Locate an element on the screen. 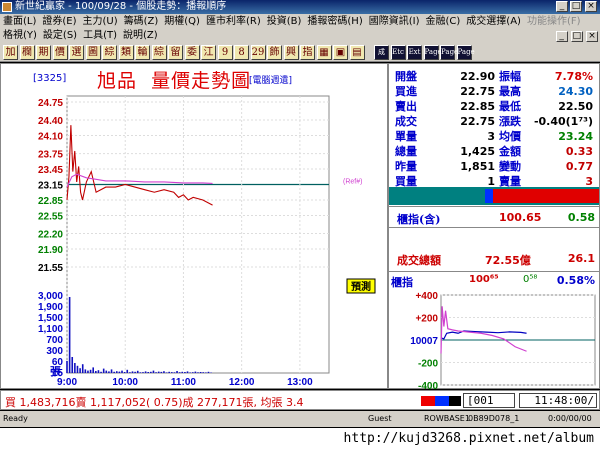  toolbar-button: 江 is located at coordinates (208, 52).